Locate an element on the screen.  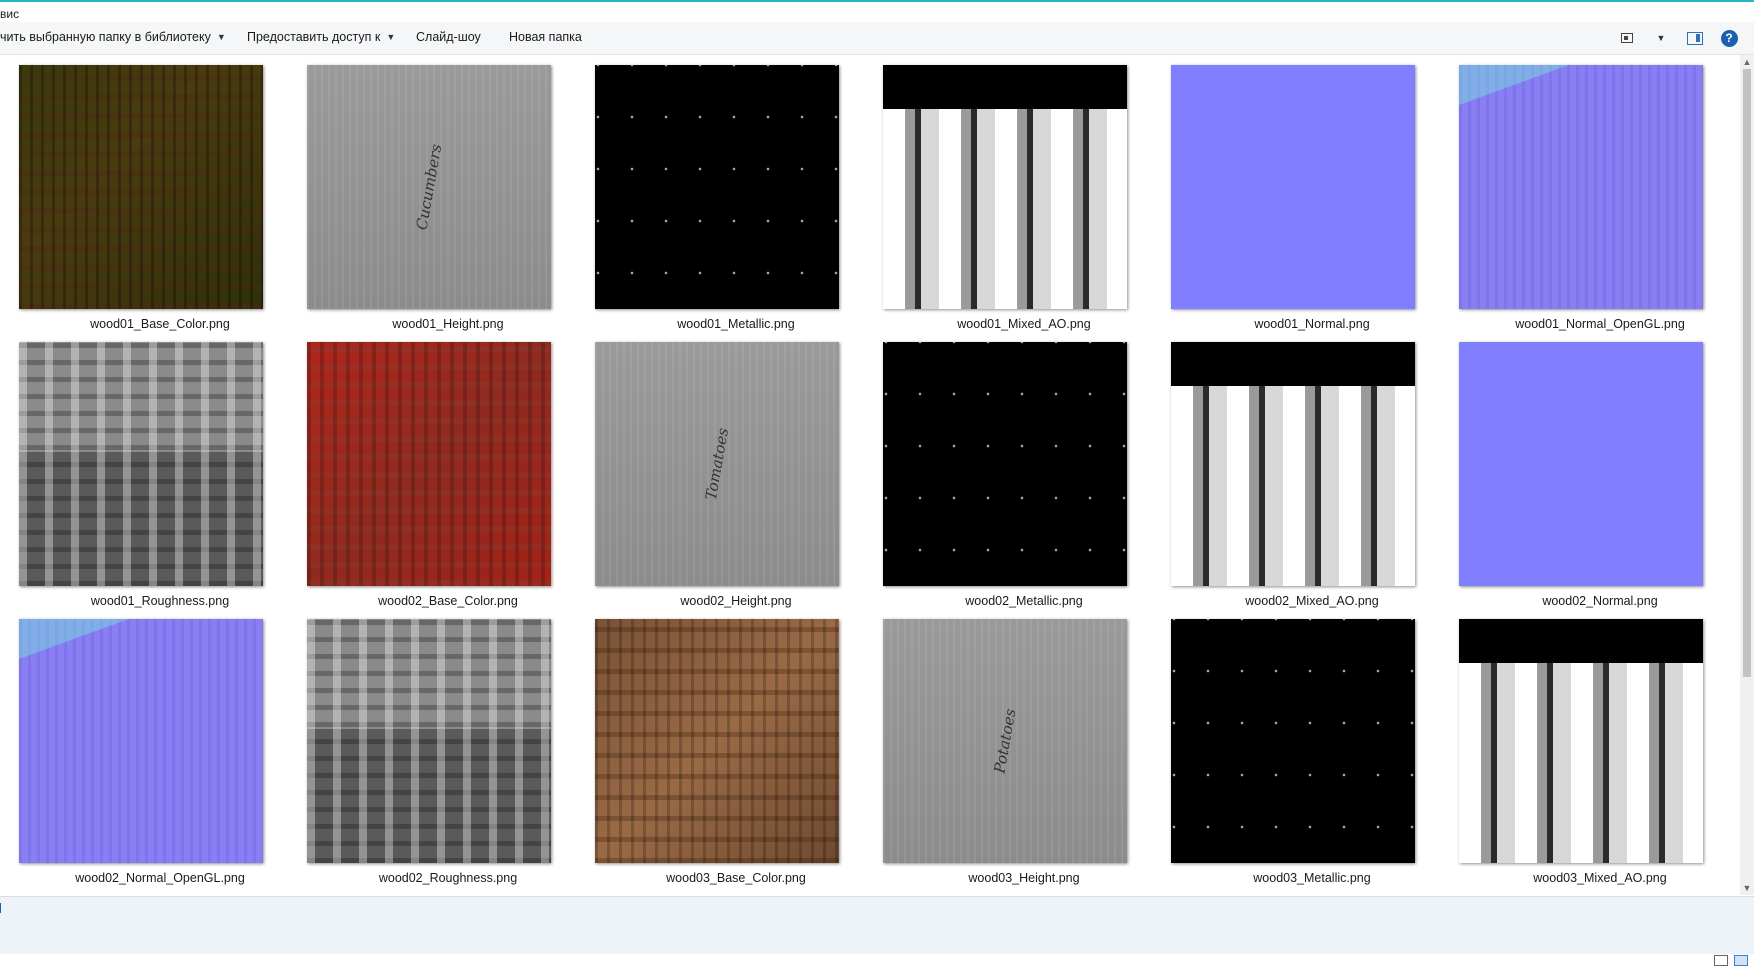
file-thumbnail: Cucumbers is located at coordinates (429, 187).